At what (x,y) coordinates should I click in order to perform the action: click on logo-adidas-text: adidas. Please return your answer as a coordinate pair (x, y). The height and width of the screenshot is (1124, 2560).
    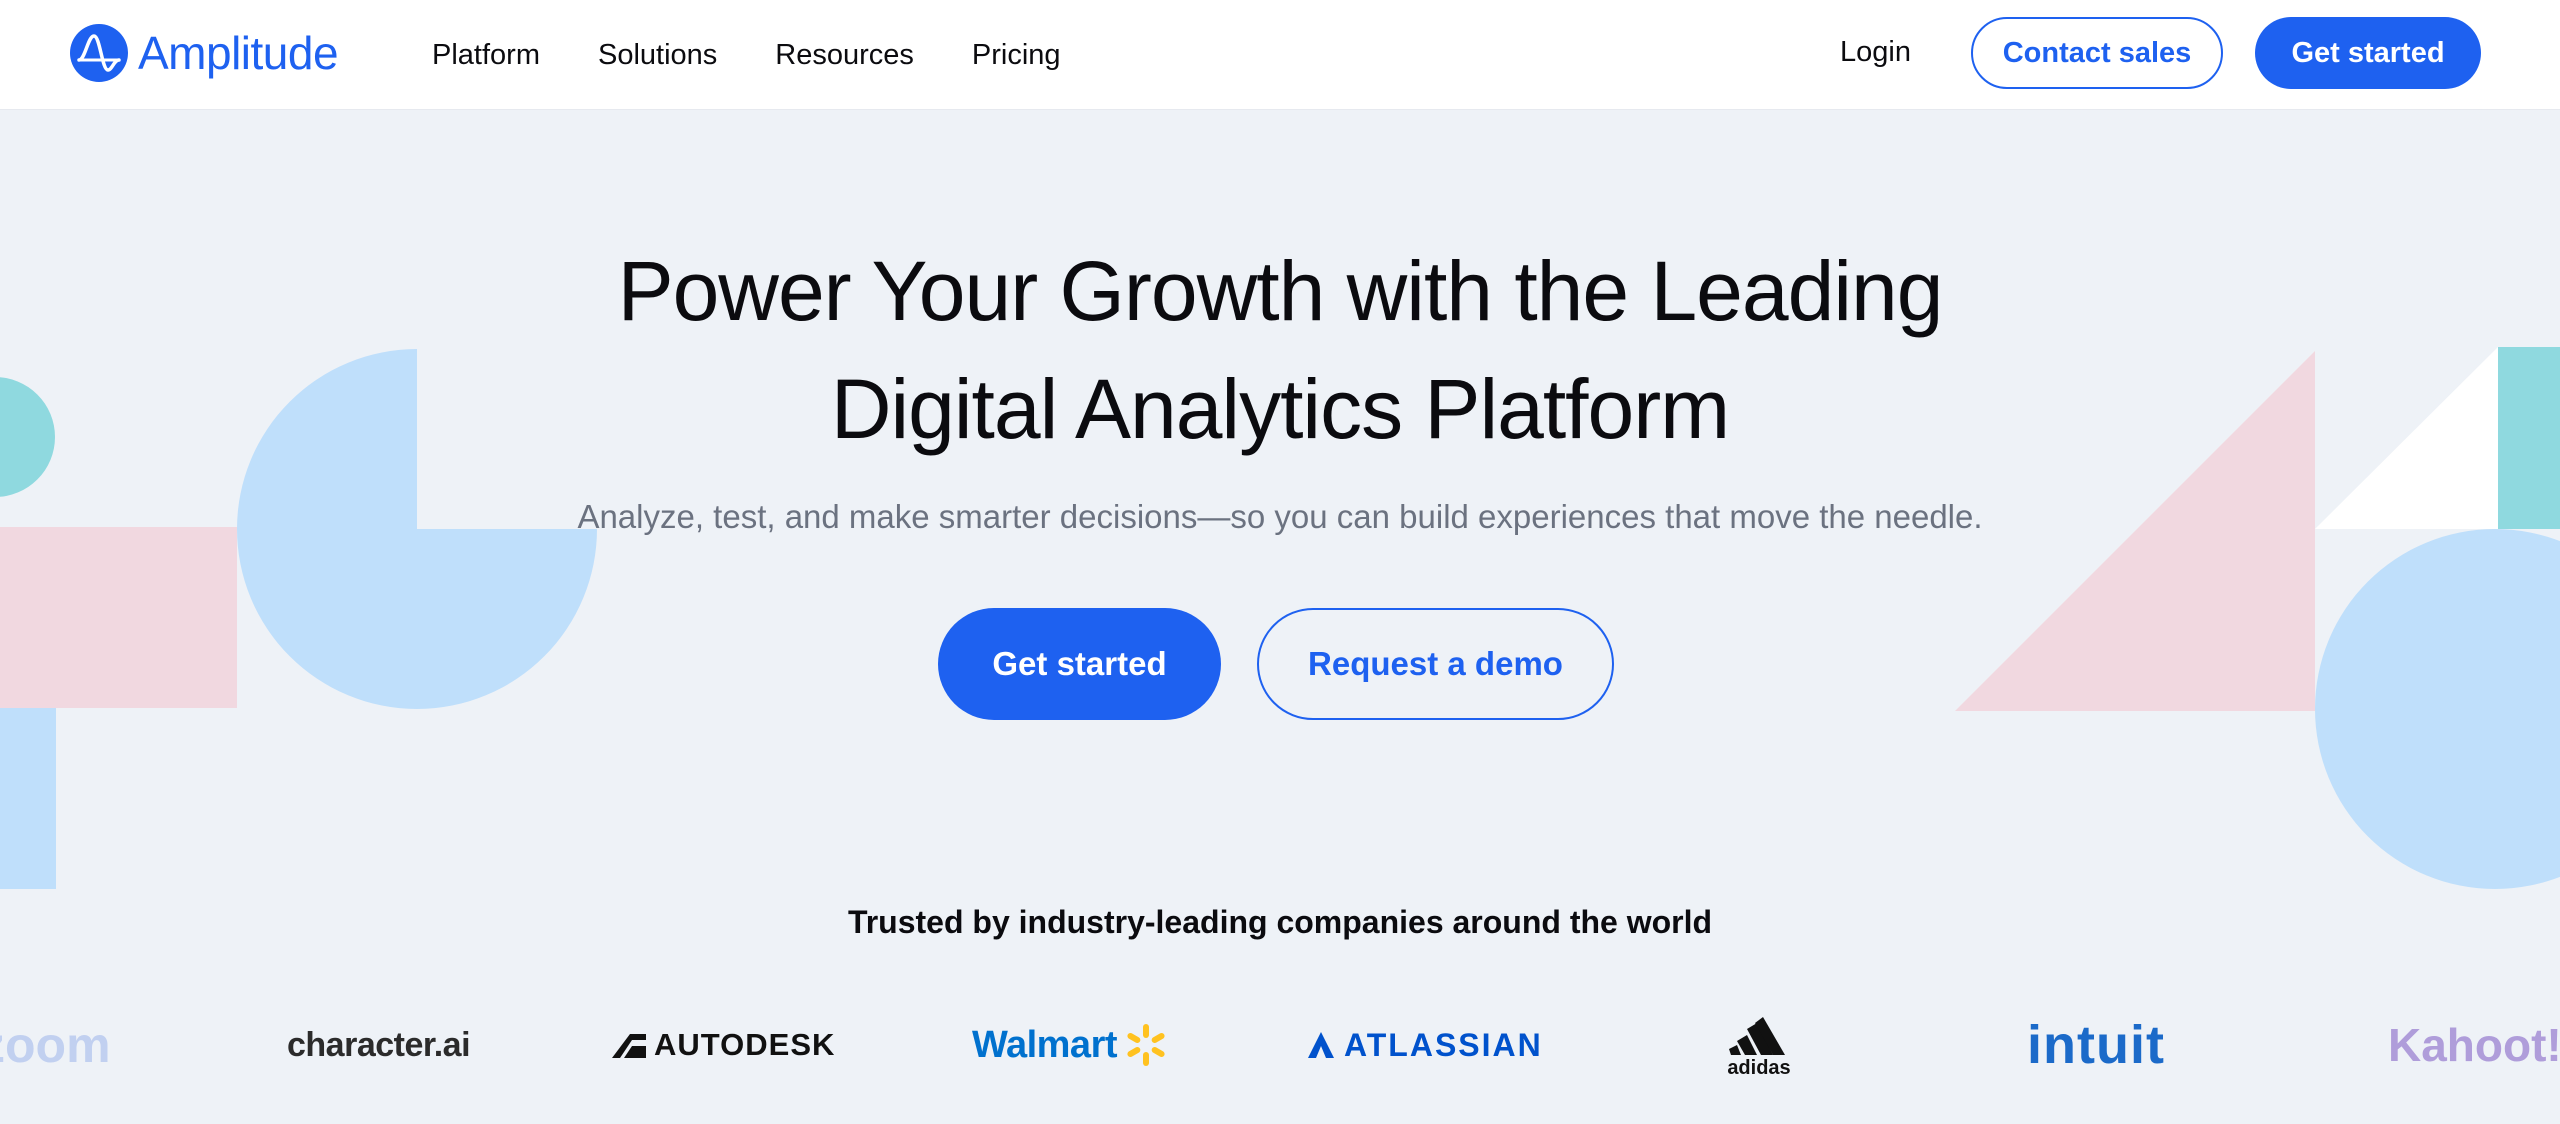
    Looking at the image, I should click on (1759, 1067).